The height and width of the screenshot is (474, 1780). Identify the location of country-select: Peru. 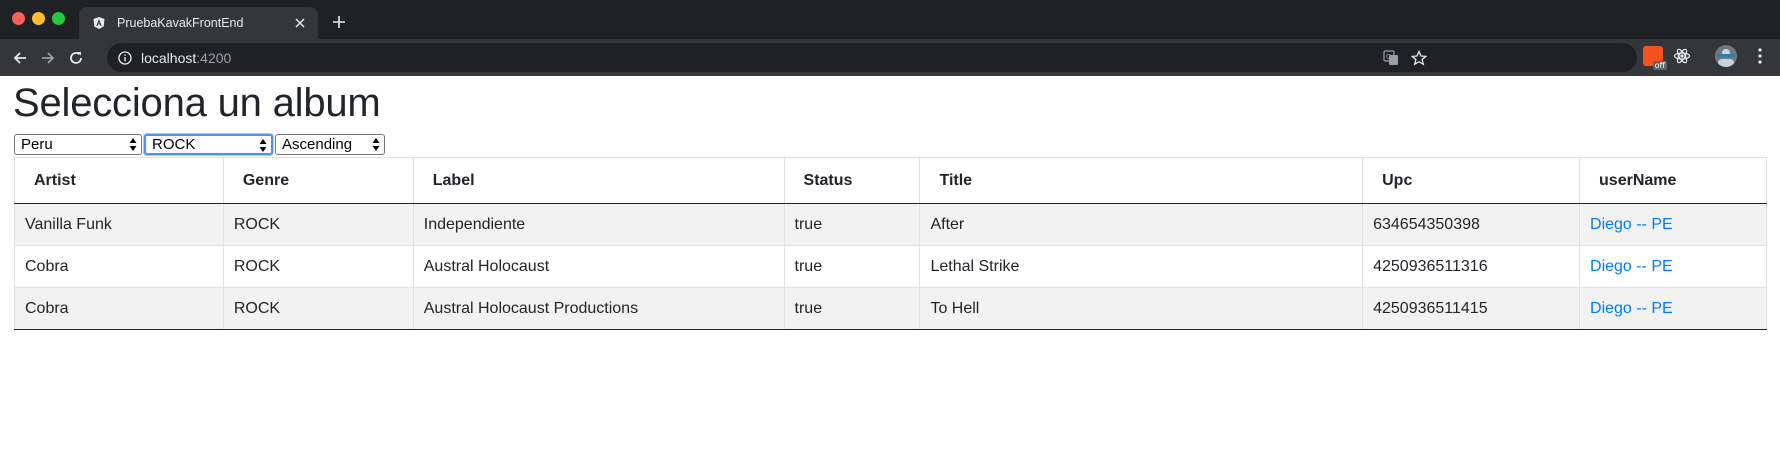
(78, 144).